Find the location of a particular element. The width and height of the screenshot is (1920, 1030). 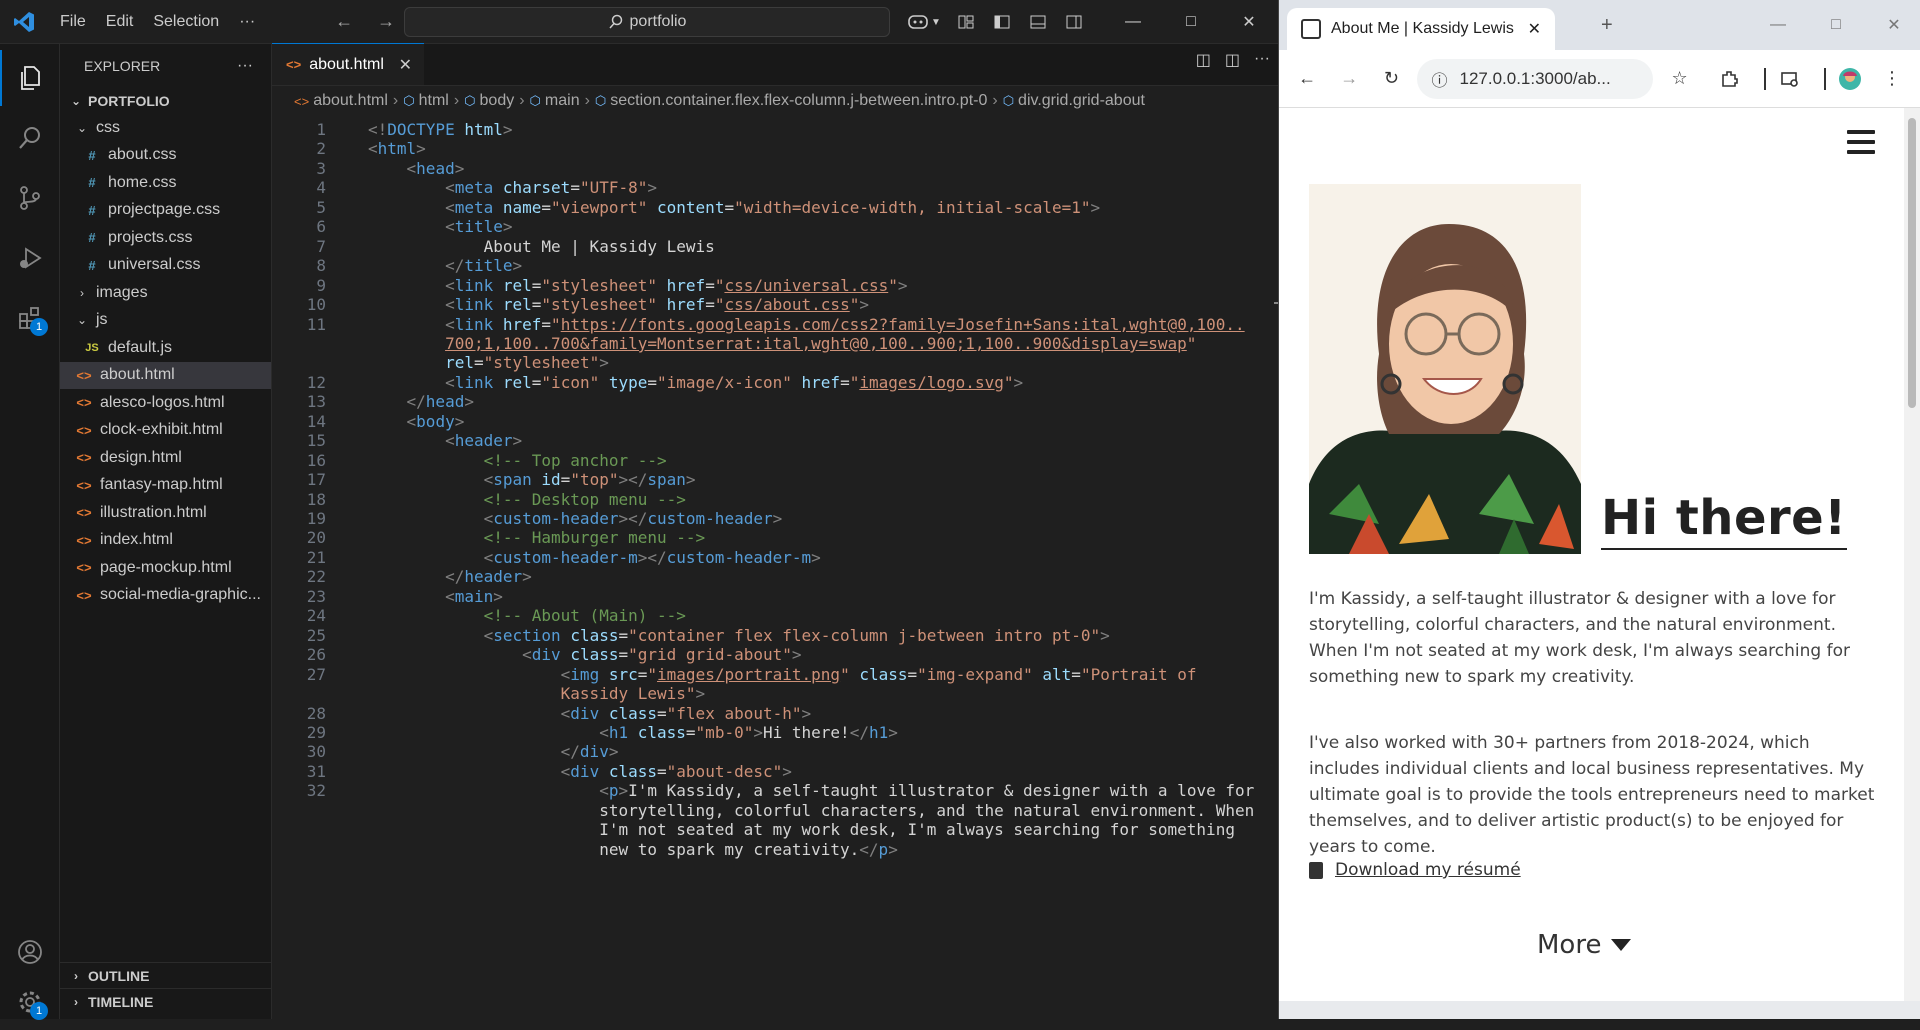

toggle-panel-icon is located at coordinates (1038, 22).